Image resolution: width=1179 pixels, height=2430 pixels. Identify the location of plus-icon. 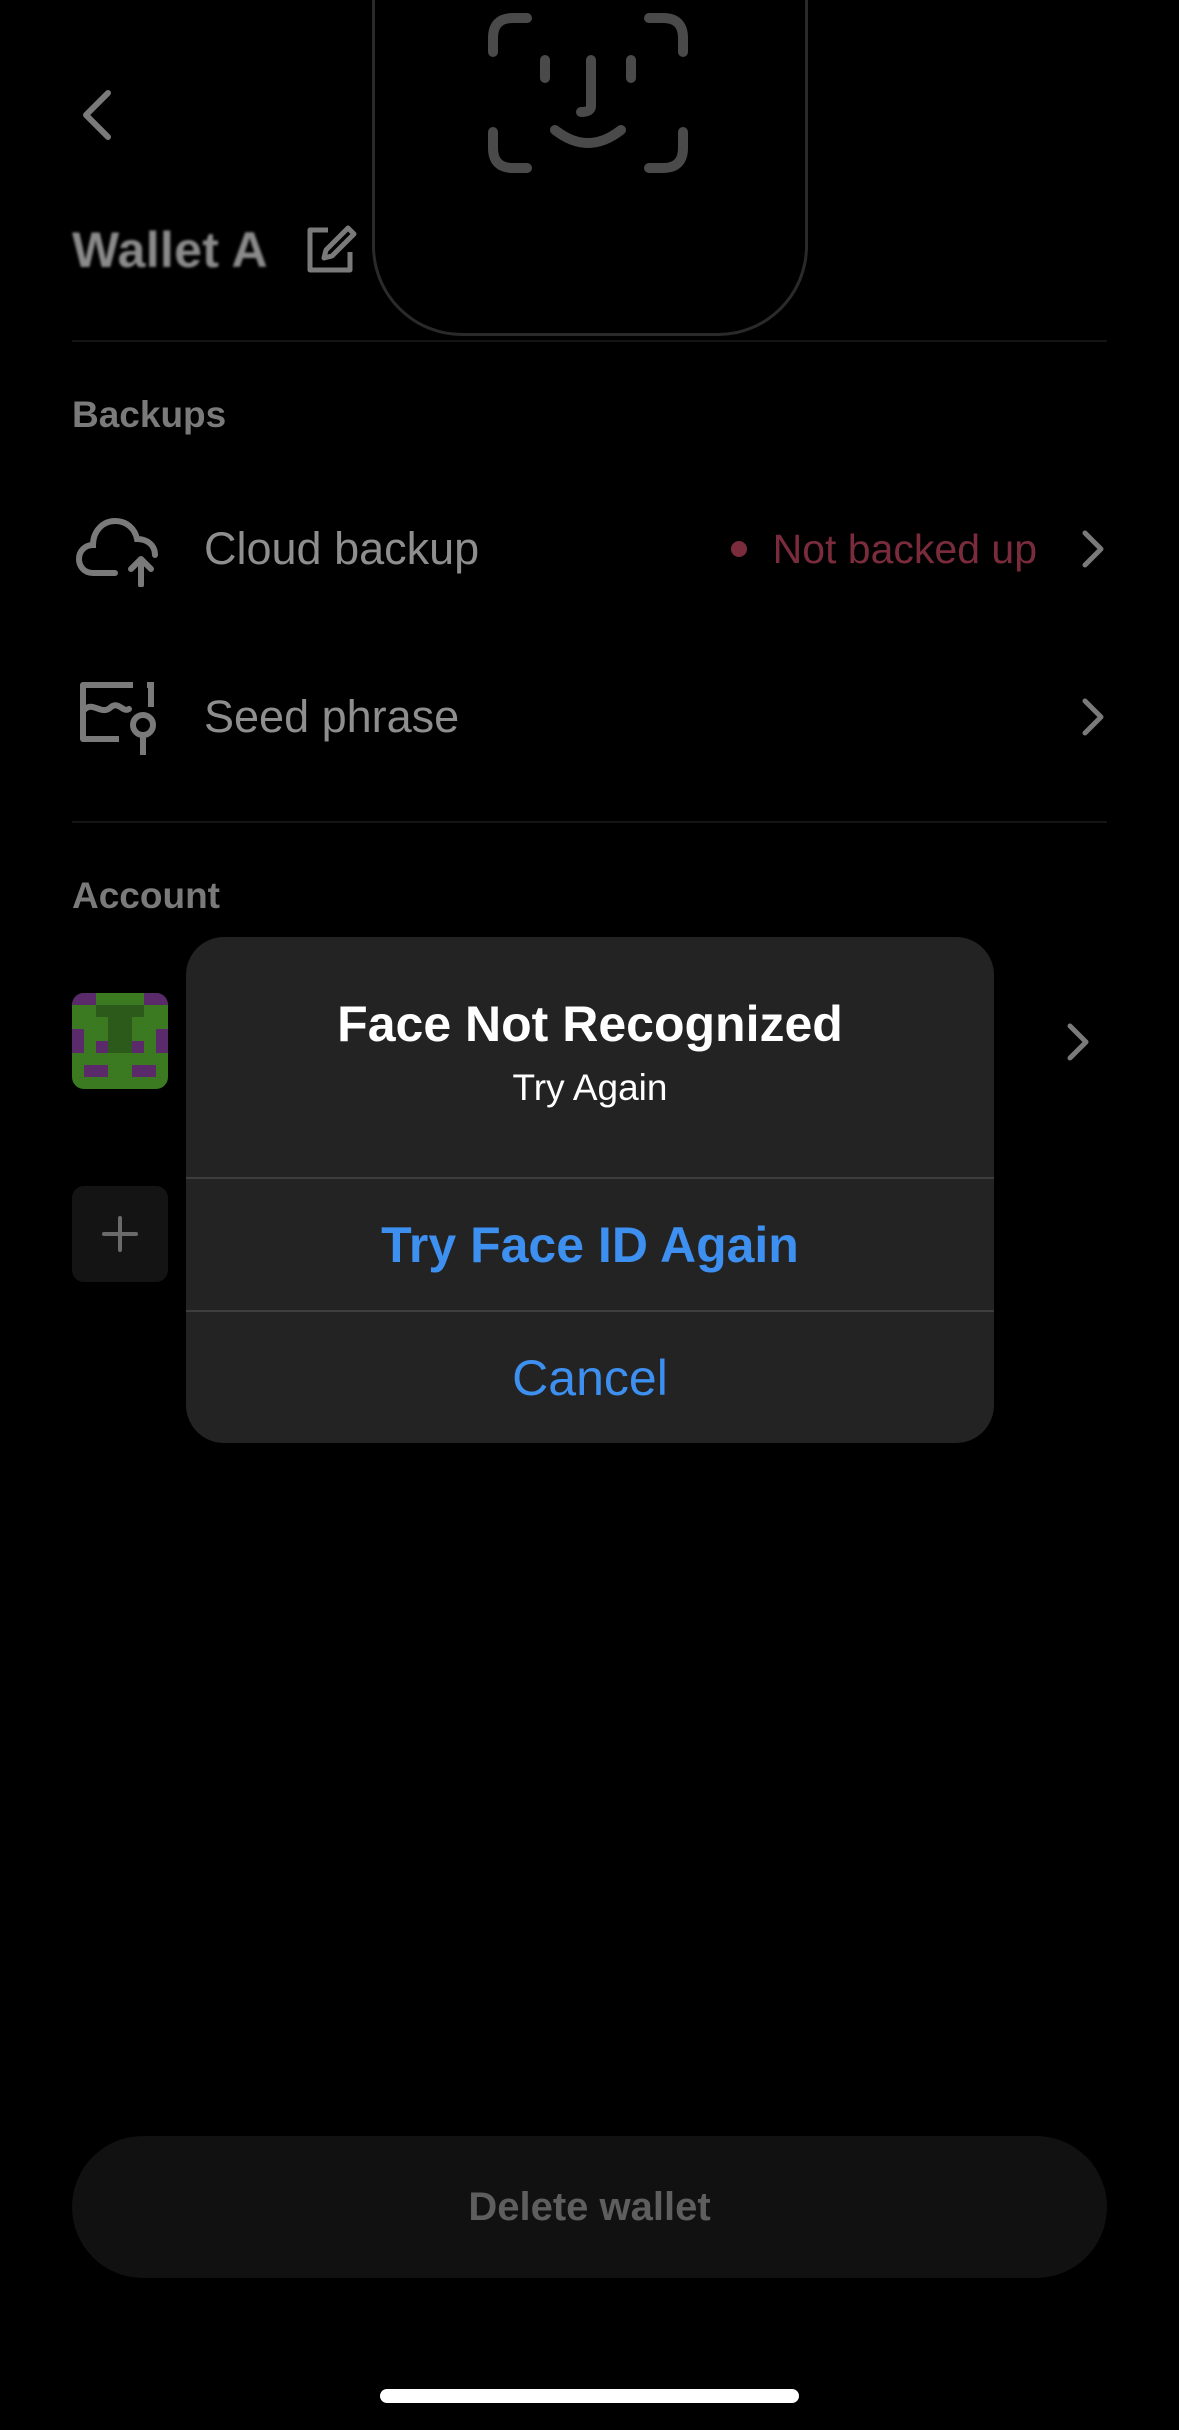
(120, 1234).